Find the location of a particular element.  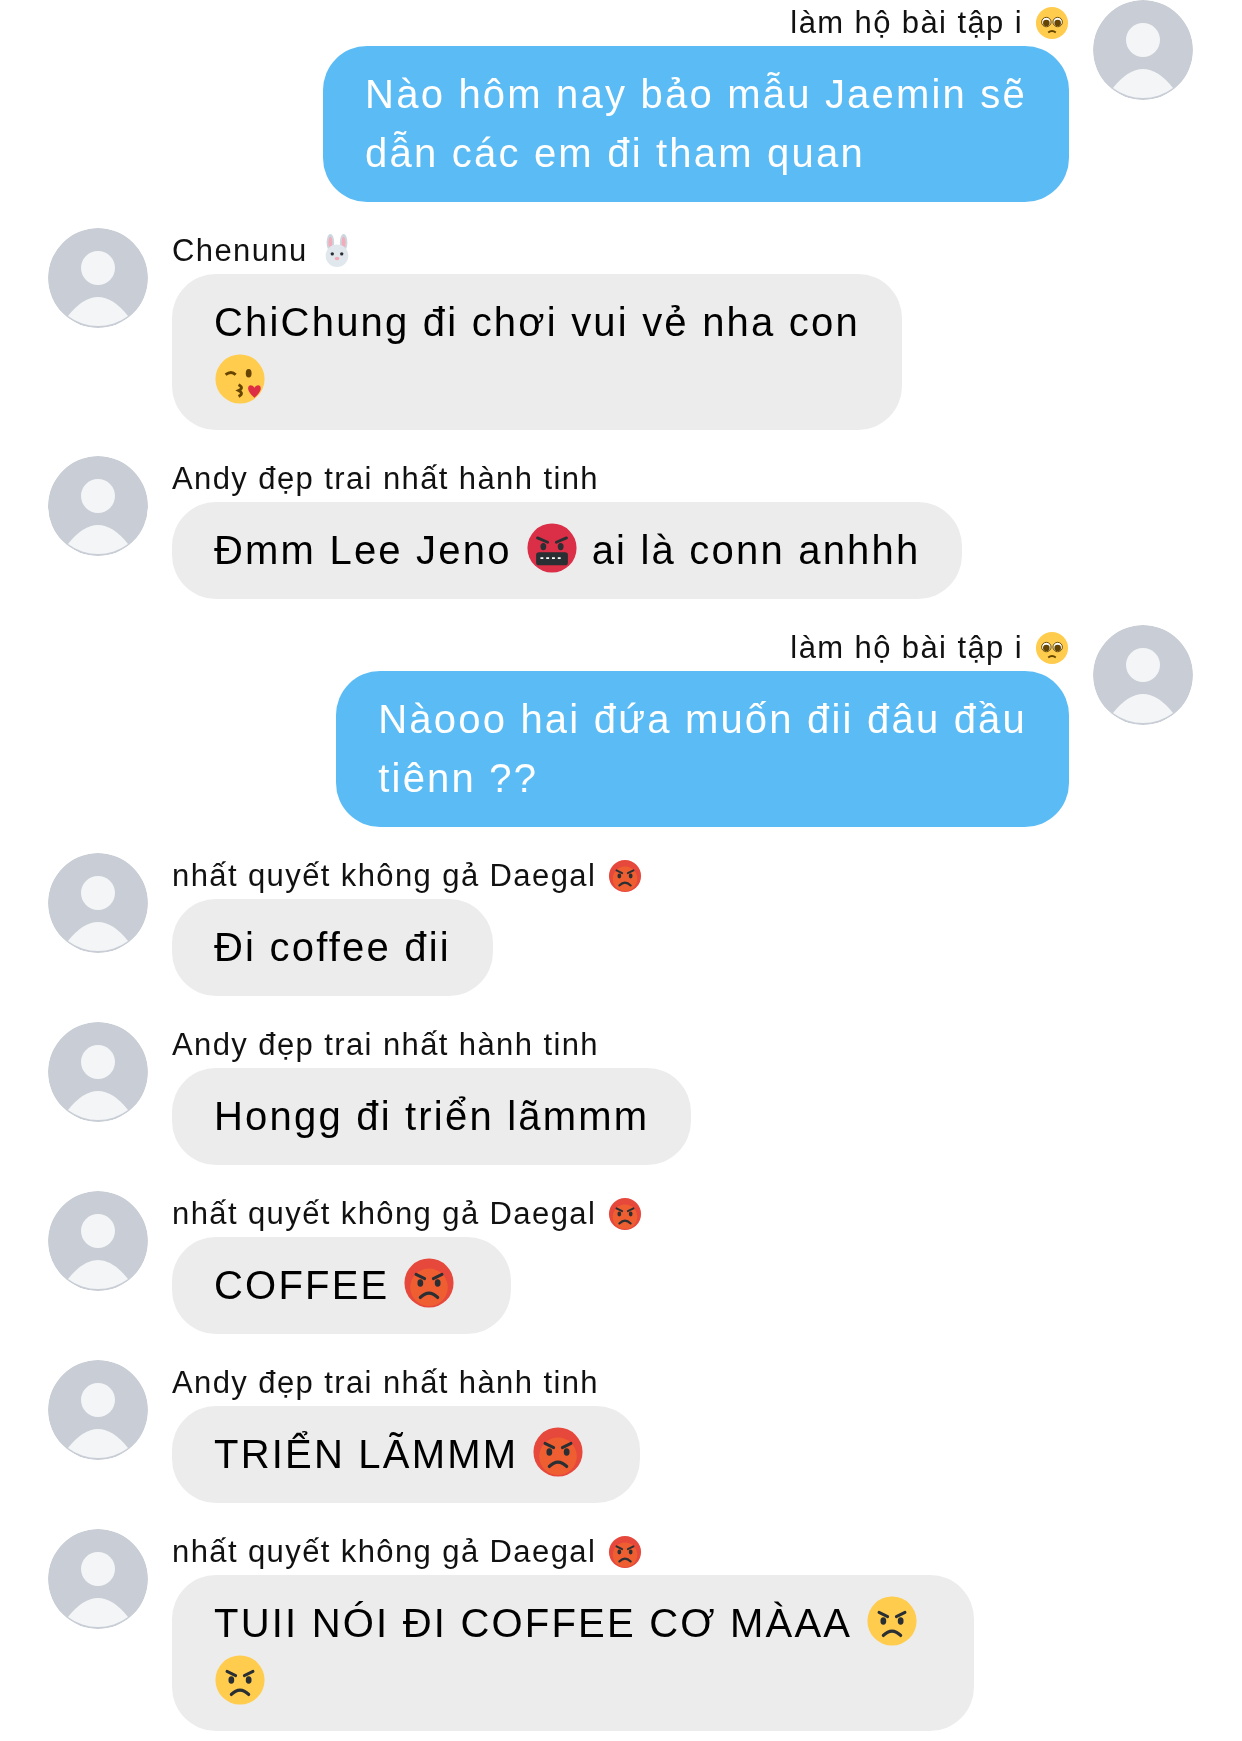

message-text: ai là conn anhhh is located at coordinates (756, 550).